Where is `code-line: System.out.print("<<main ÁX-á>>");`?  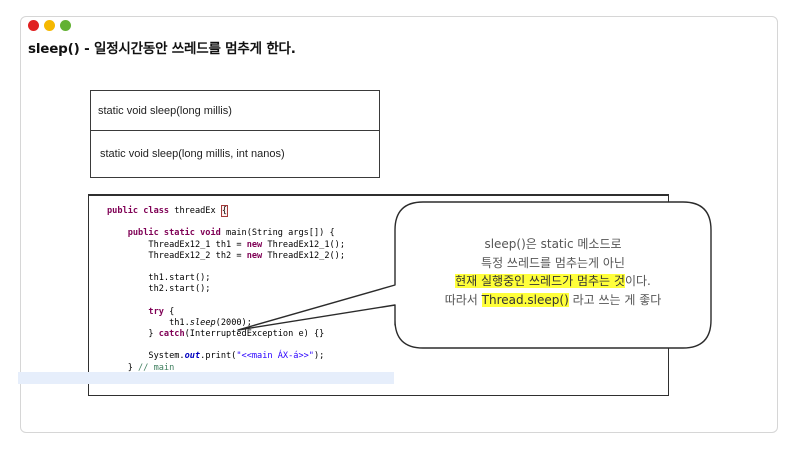
code-line: System.out.print("<<main ÁX-á>>"); is located at coordinates (226, 356).